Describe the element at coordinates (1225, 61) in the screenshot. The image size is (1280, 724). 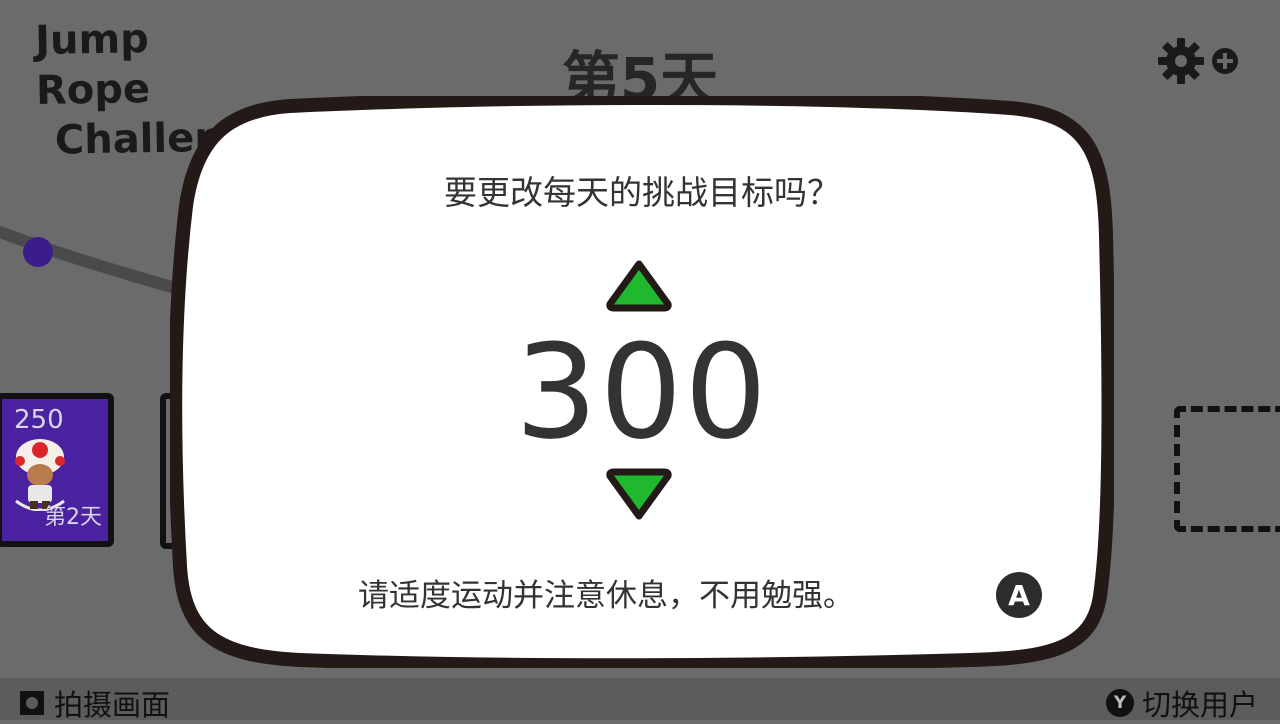
I see `plus-circle-icon` at that location.